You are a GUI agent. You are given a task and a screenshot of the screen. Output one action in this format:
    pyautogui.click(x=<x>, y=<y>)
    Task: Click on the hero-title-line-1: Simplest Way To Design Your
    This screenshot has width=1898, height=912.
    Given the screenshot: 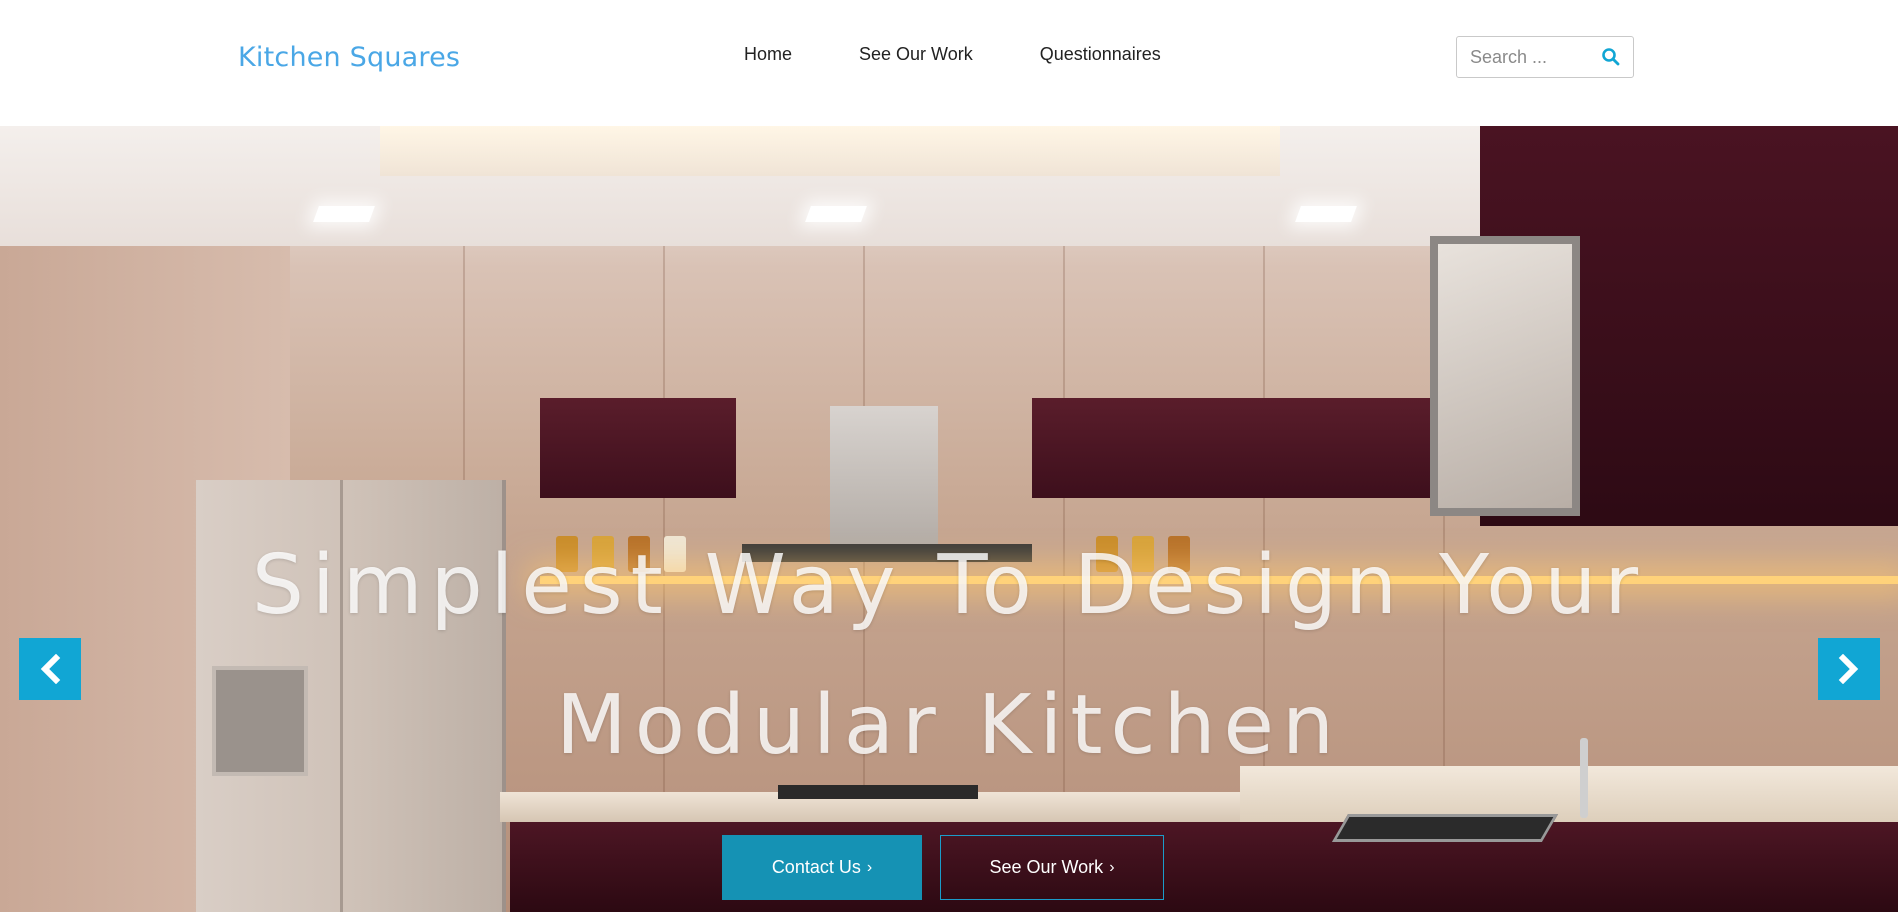 What is the action you would take?
    pyautogui.click(x=949, y=585)
    